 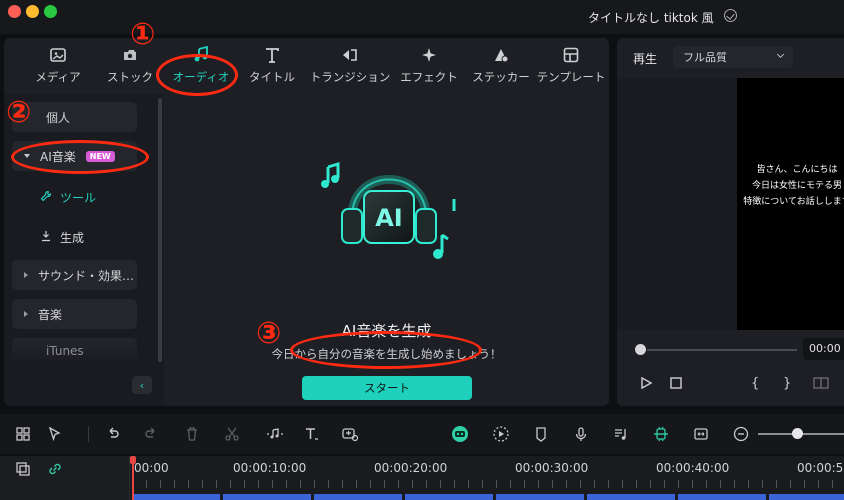 I want to click on chevron-left-icon: ‹, so click(x=142, y=385).